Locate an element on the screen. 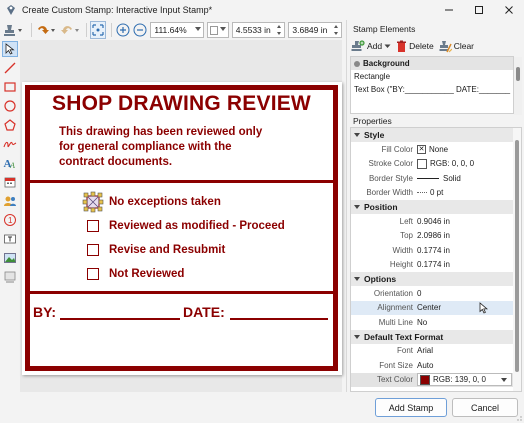  calendar-icon is located at coordinates (10, 182).